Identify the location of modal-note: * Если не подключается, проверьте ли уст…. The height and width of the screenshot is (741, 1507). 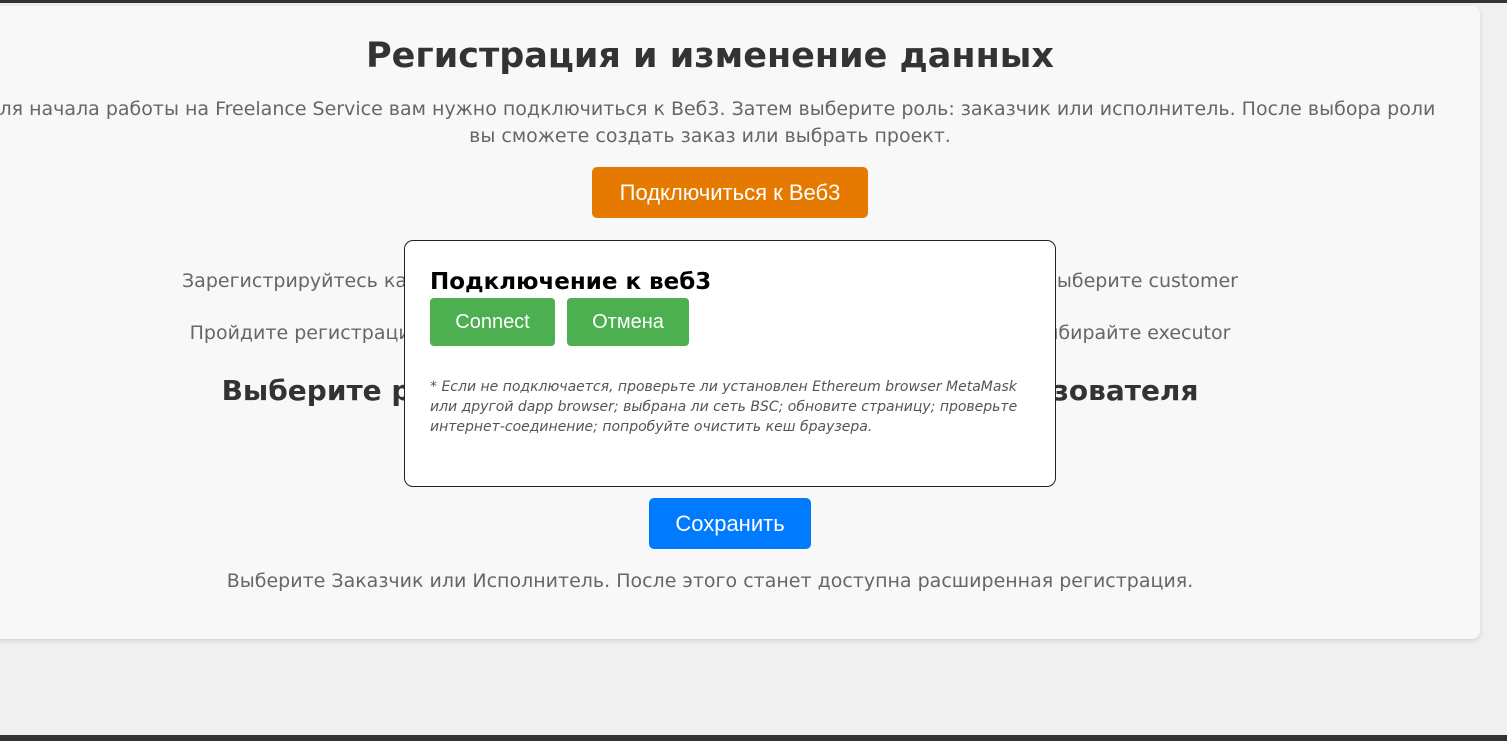
(724, 407).